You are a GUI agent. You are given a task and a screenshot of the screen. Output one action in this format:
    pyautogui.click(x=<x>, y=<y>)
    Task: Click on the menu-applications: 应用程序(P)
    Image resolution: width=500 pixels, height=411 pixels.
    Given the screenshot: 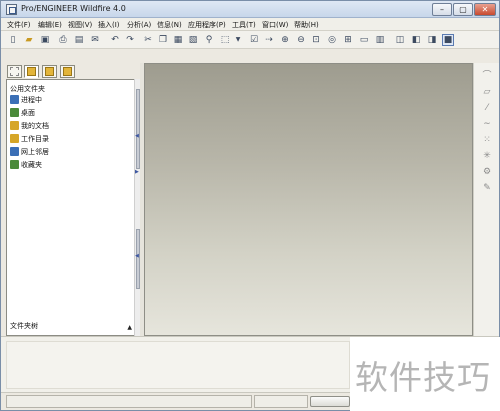 What is the action you would take?
    pyautogui.click(x=207, y=25)
    